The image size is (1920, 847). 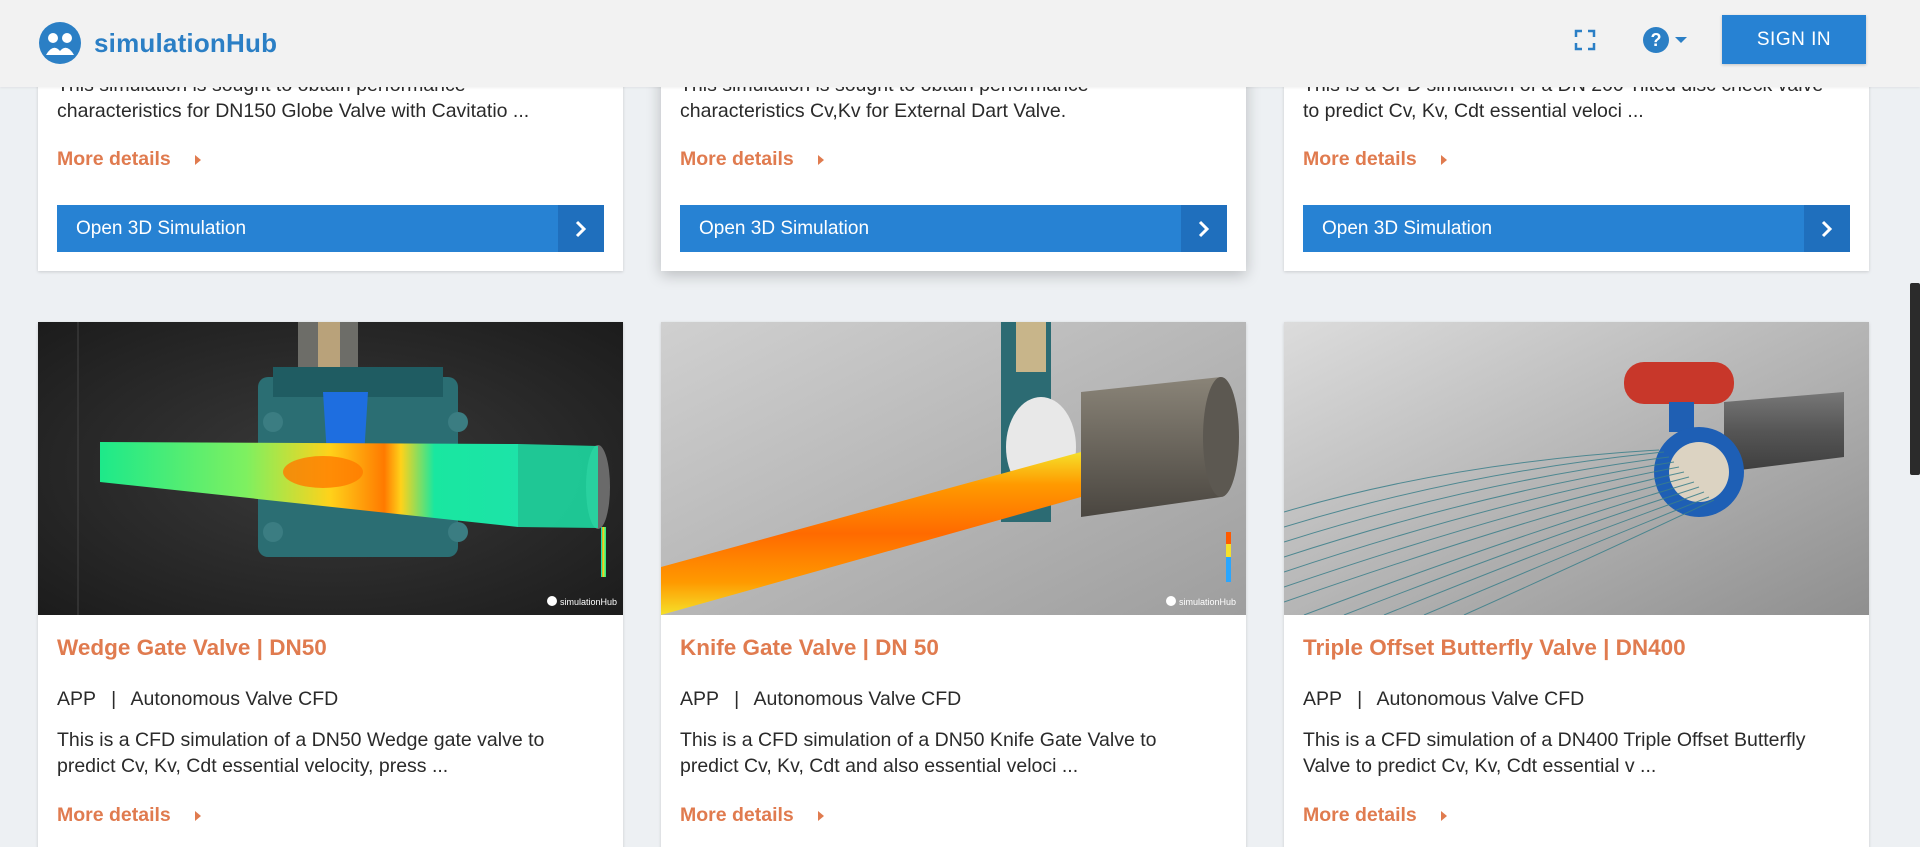 What do you see at coordinates (192, 648) in the screenshot?
I see `card-title: Wedge Gate Valve | DN50` at bounding box center [192, 648].